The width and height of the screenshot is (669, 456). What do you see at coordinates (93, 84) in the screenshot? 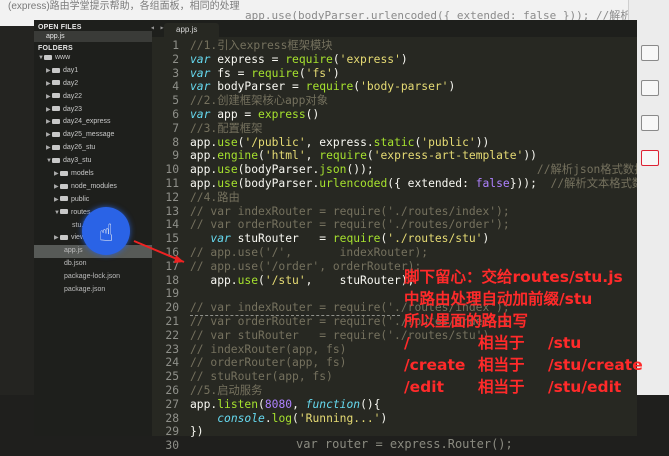
I see `folder-item: ▶ day2` at bounding box center [93, 84].